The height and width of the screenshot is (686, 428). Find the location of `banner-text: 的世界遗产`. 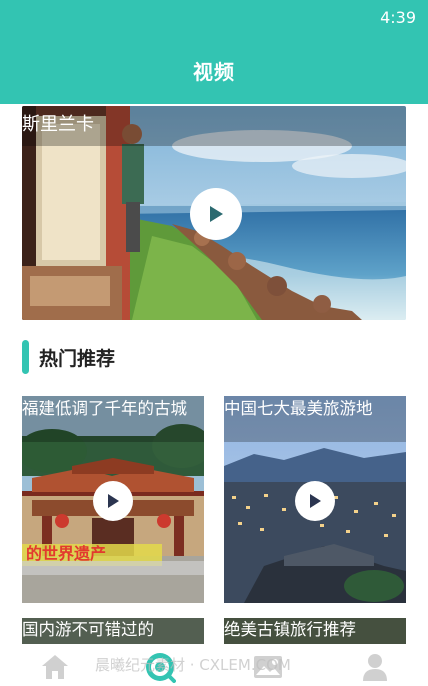

banner-text: 的世界遗产 is located at coordinates (66, 553).